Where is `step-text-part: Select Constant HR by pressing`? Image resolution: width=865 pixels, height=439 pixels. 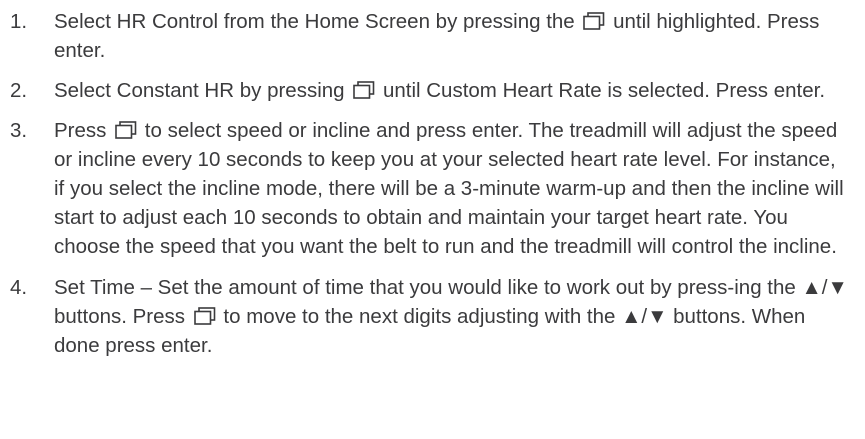 step-text-part: Select Constant HR by pressing is located at coordinates (202, 90).